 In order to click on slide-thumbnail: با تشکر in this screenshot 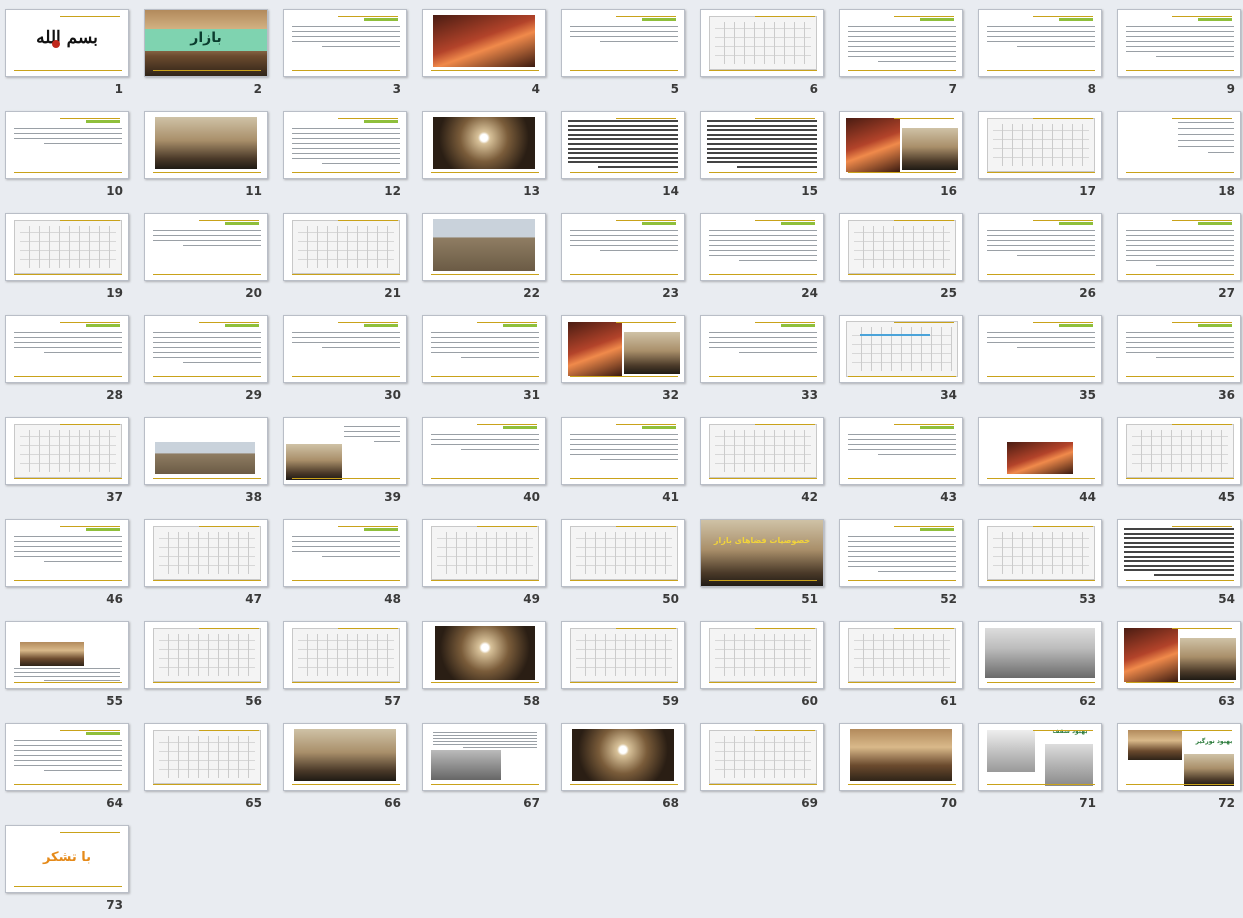, I will do `click(67, 859)`.